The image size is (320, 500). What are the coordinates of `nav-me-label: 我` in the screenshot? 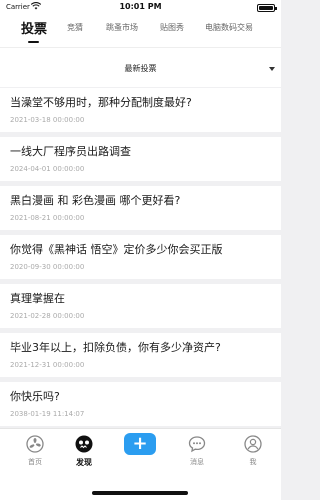 It's located at (253, 462).